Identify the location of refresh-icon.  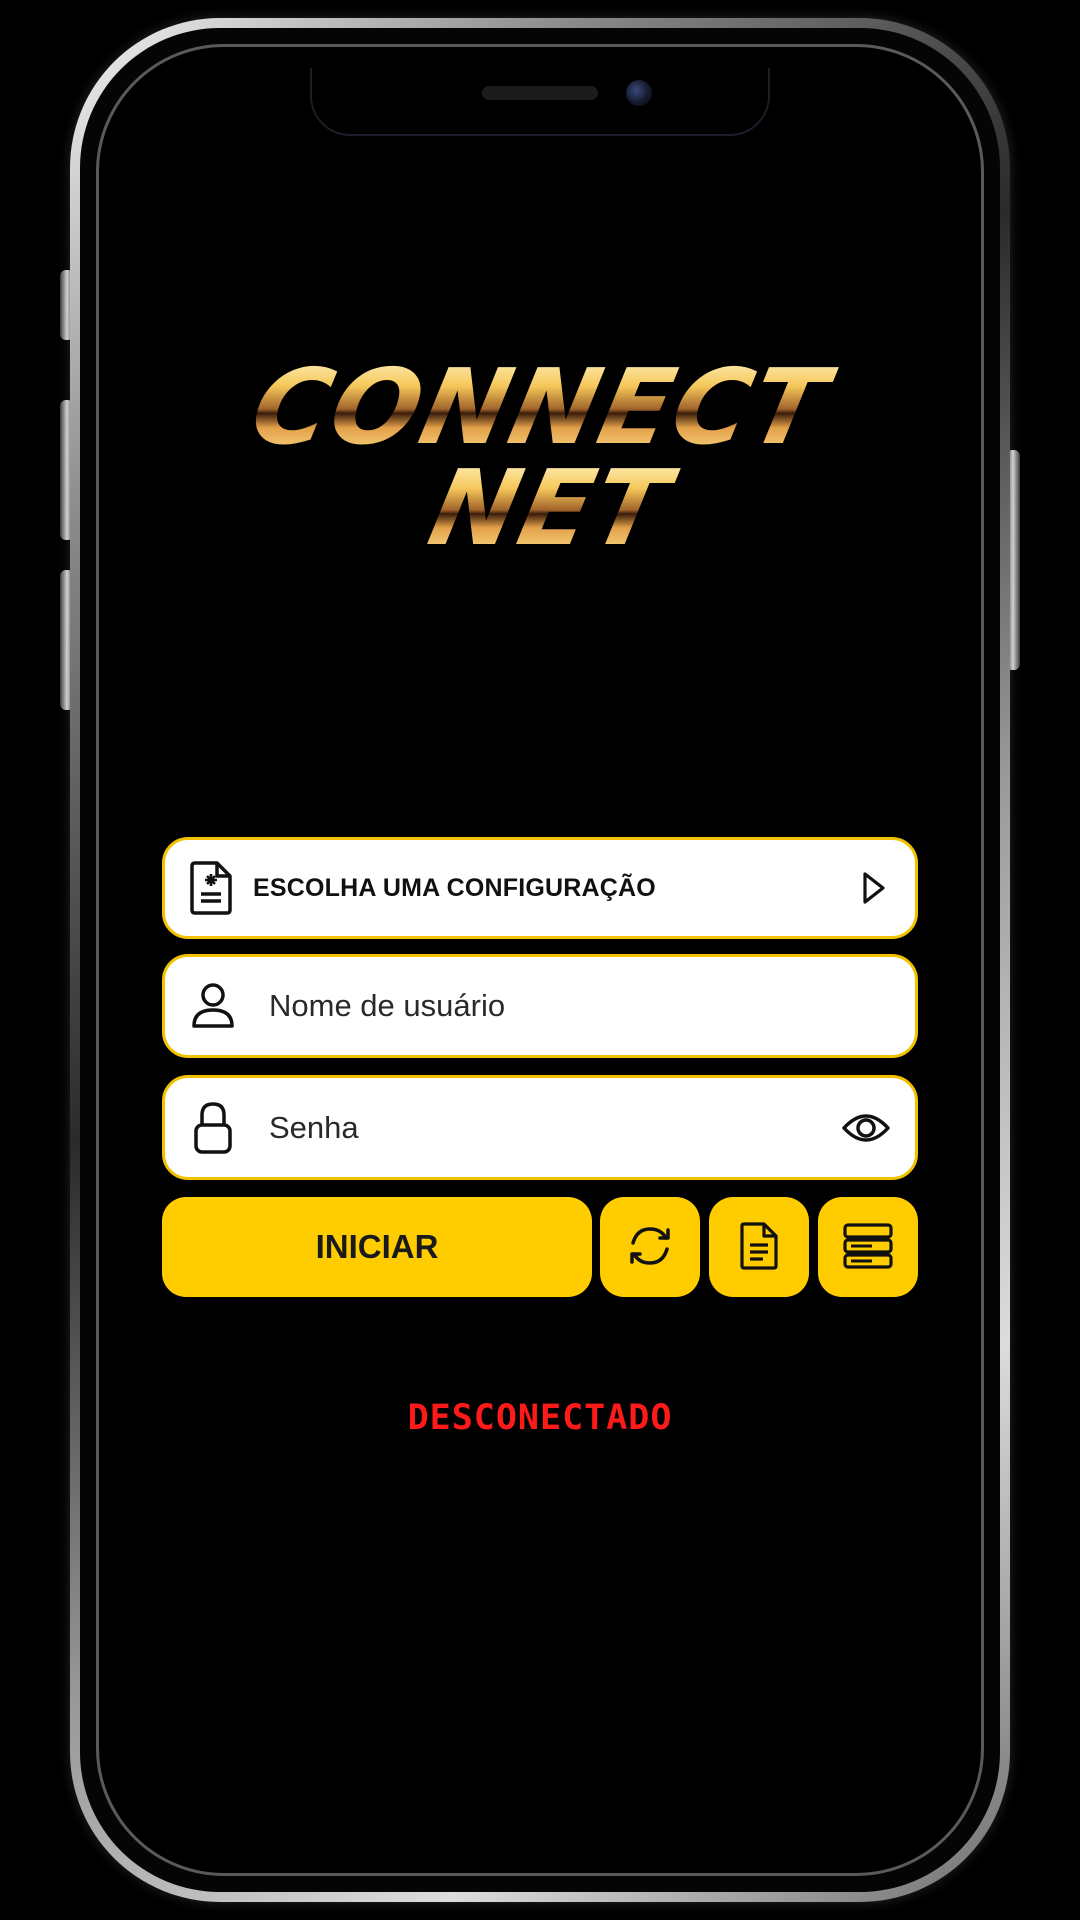
(650, 1247).